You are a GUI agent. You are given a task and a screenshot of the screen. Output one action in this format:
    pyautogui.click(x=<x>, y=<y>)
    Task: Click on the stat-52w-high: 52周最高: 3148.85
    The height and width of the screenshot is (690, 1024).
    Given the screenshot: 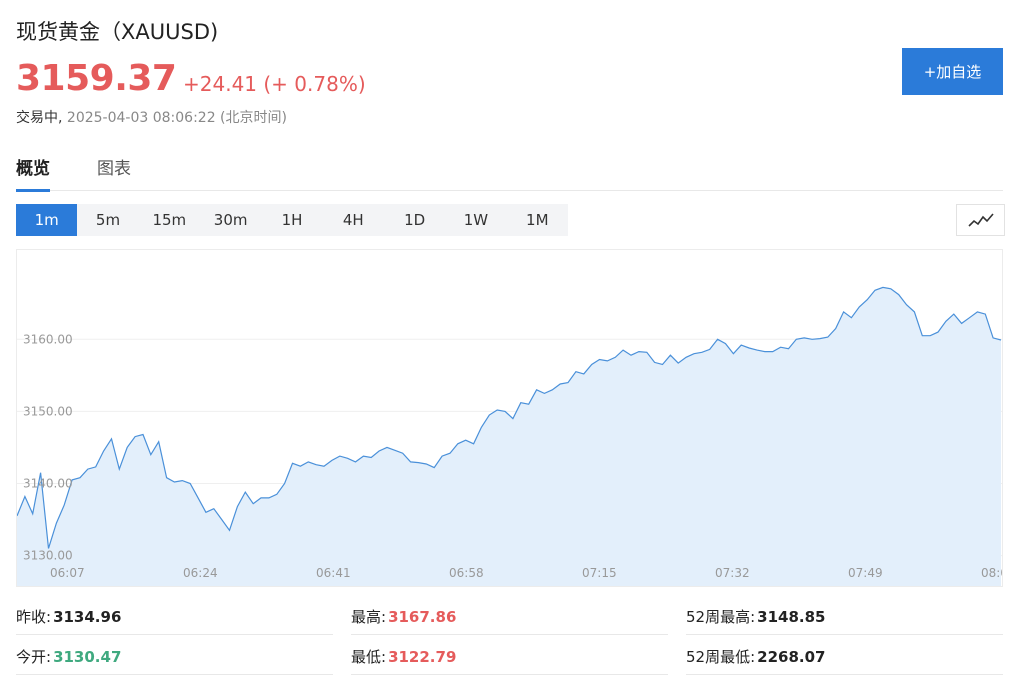 What is the action you would take?
    pyautogui.click(x=755, y=616)
    